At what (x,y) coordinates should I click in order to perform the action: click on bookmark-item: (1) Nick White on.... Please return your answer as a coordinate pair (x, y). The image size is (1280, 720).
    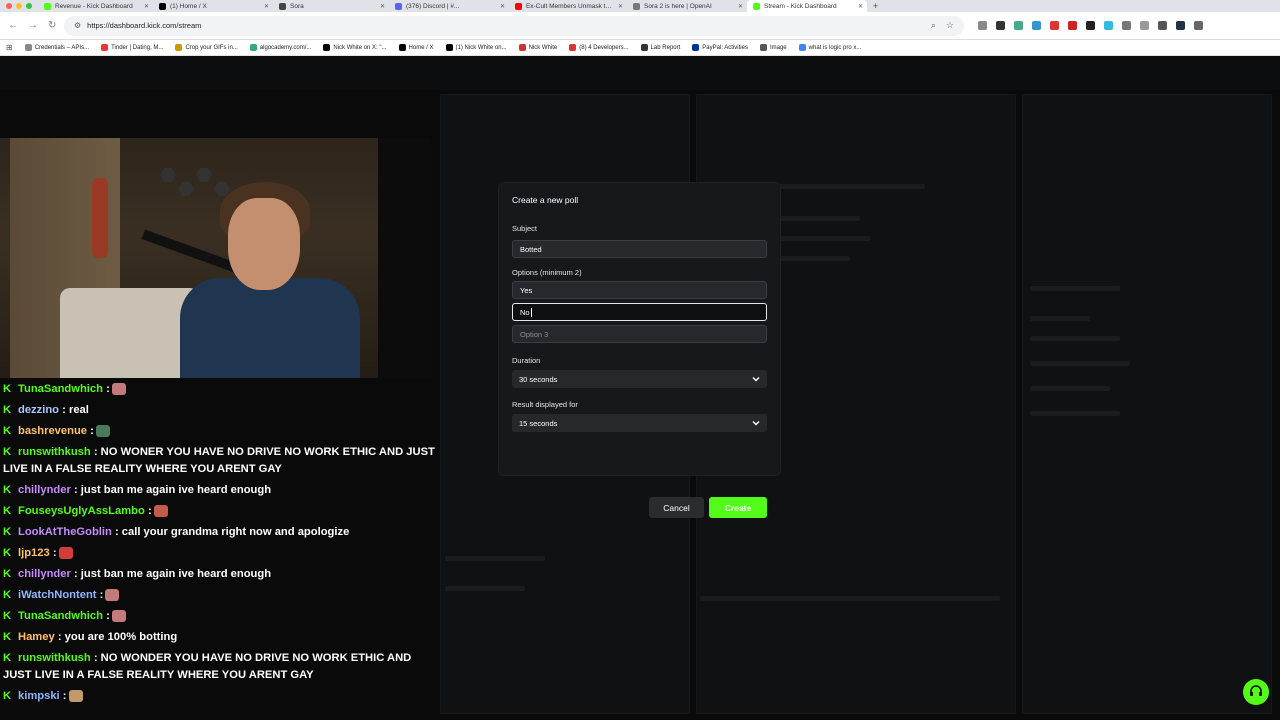
    Looking at the image, I should click on (476, 47).